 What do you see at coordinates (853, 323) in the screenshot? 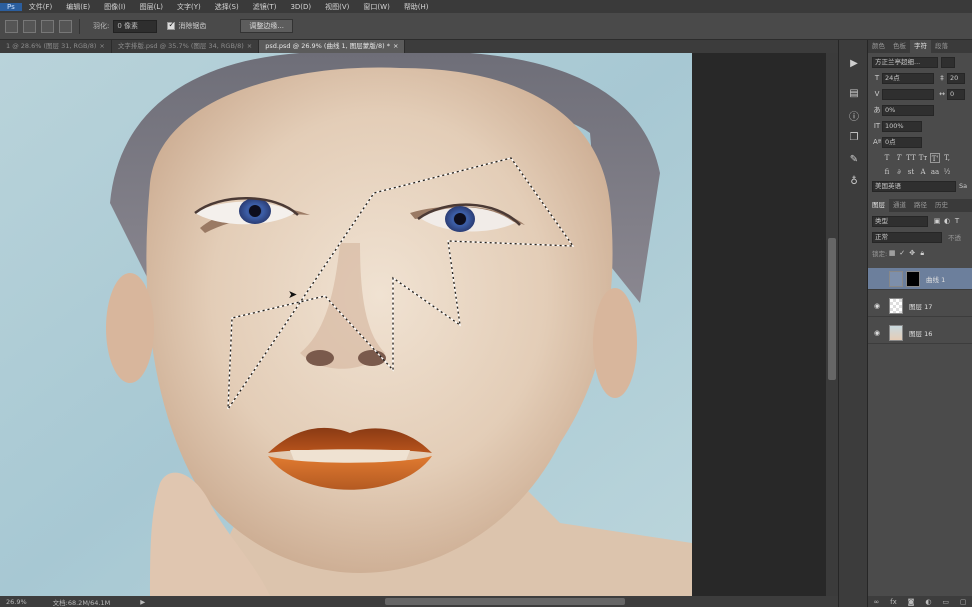
I see `collapsed-panel-strip: ▶ ▤ ⓘ ❐ ✎ ♁` at bounding box center [853, 323].